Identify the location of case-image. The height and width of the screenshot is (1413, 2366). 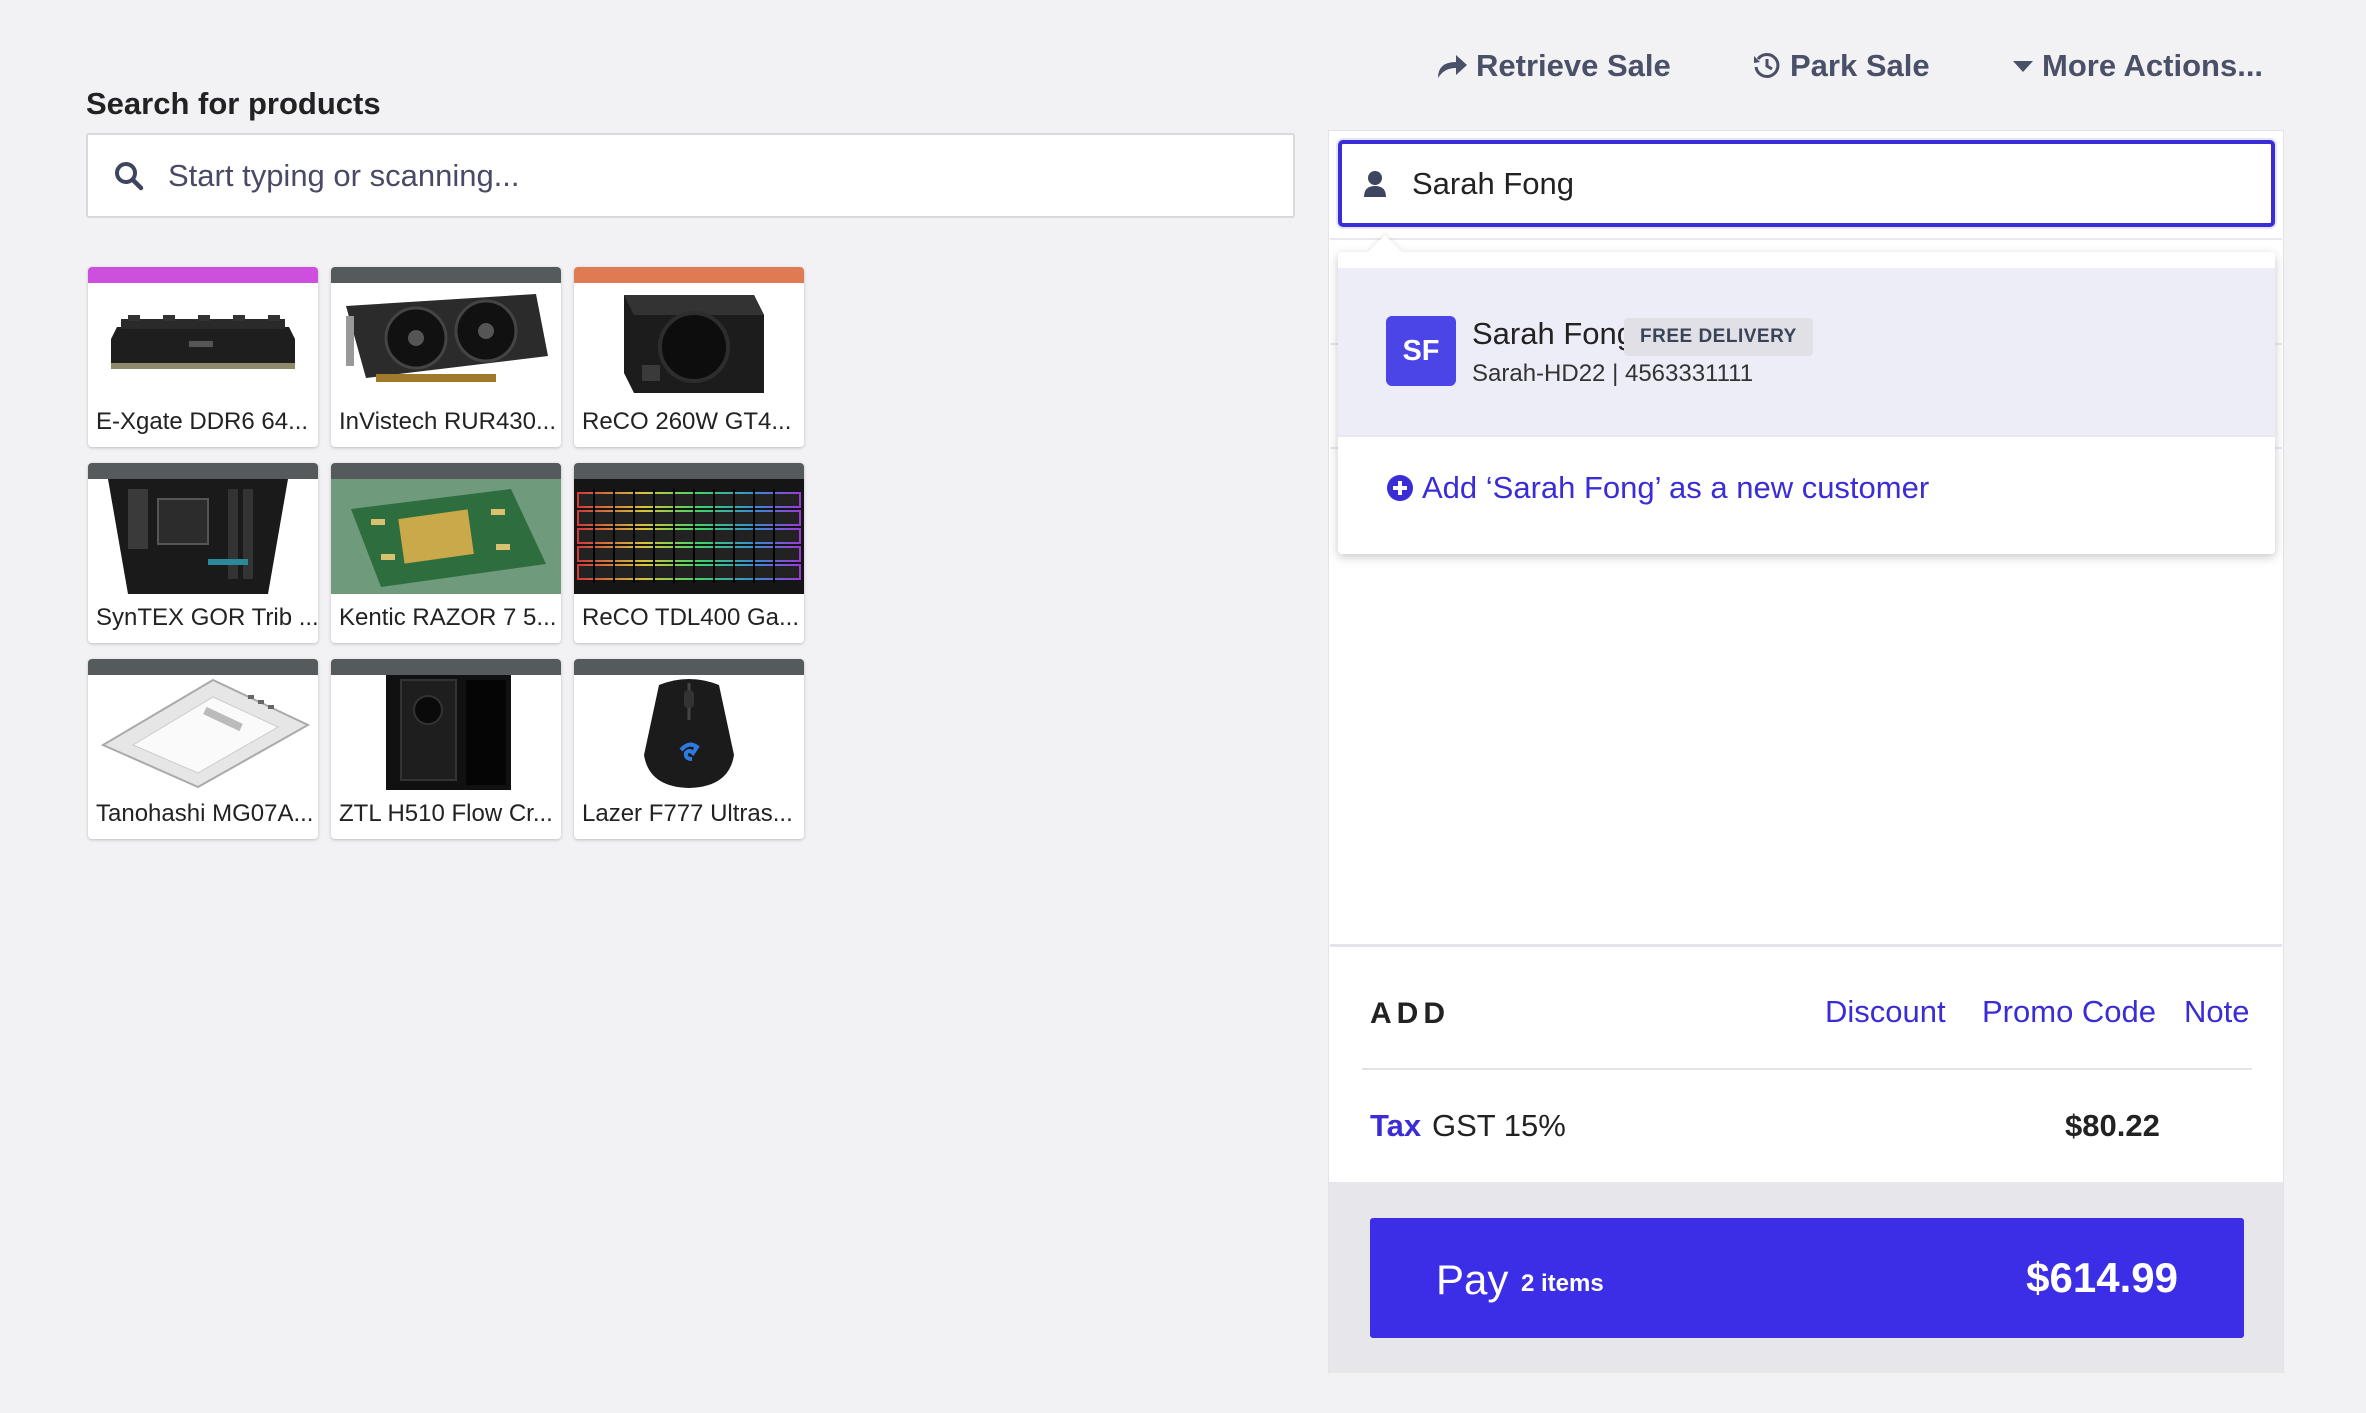
(446, 732).